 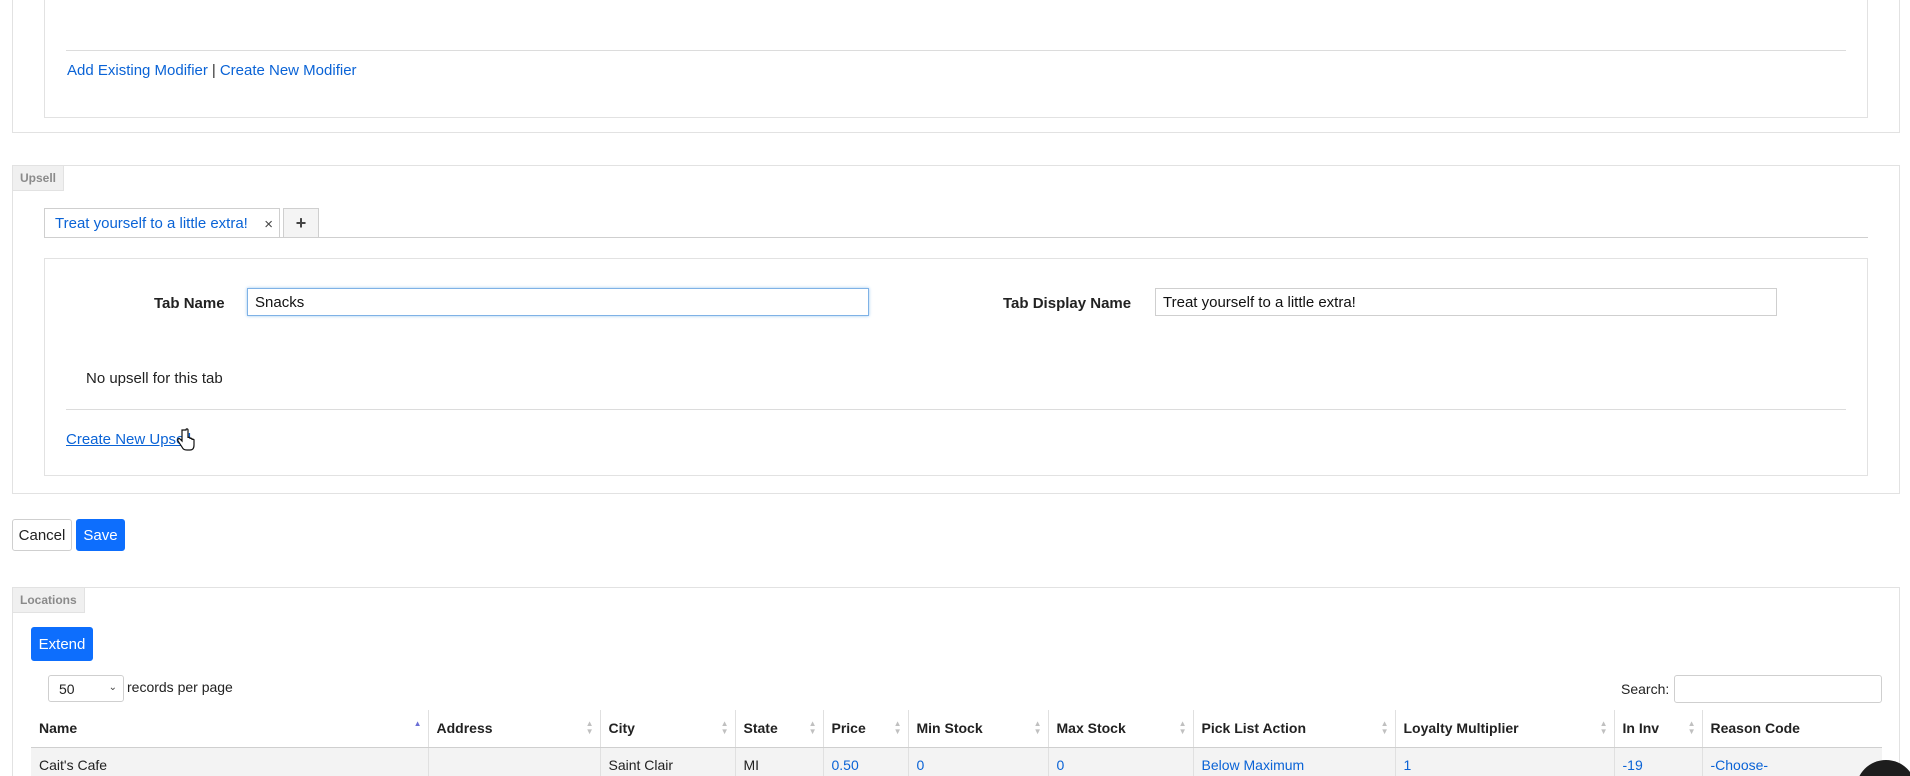 I want to click on upsell-legend: Upsell, so click(x=39, y=178).